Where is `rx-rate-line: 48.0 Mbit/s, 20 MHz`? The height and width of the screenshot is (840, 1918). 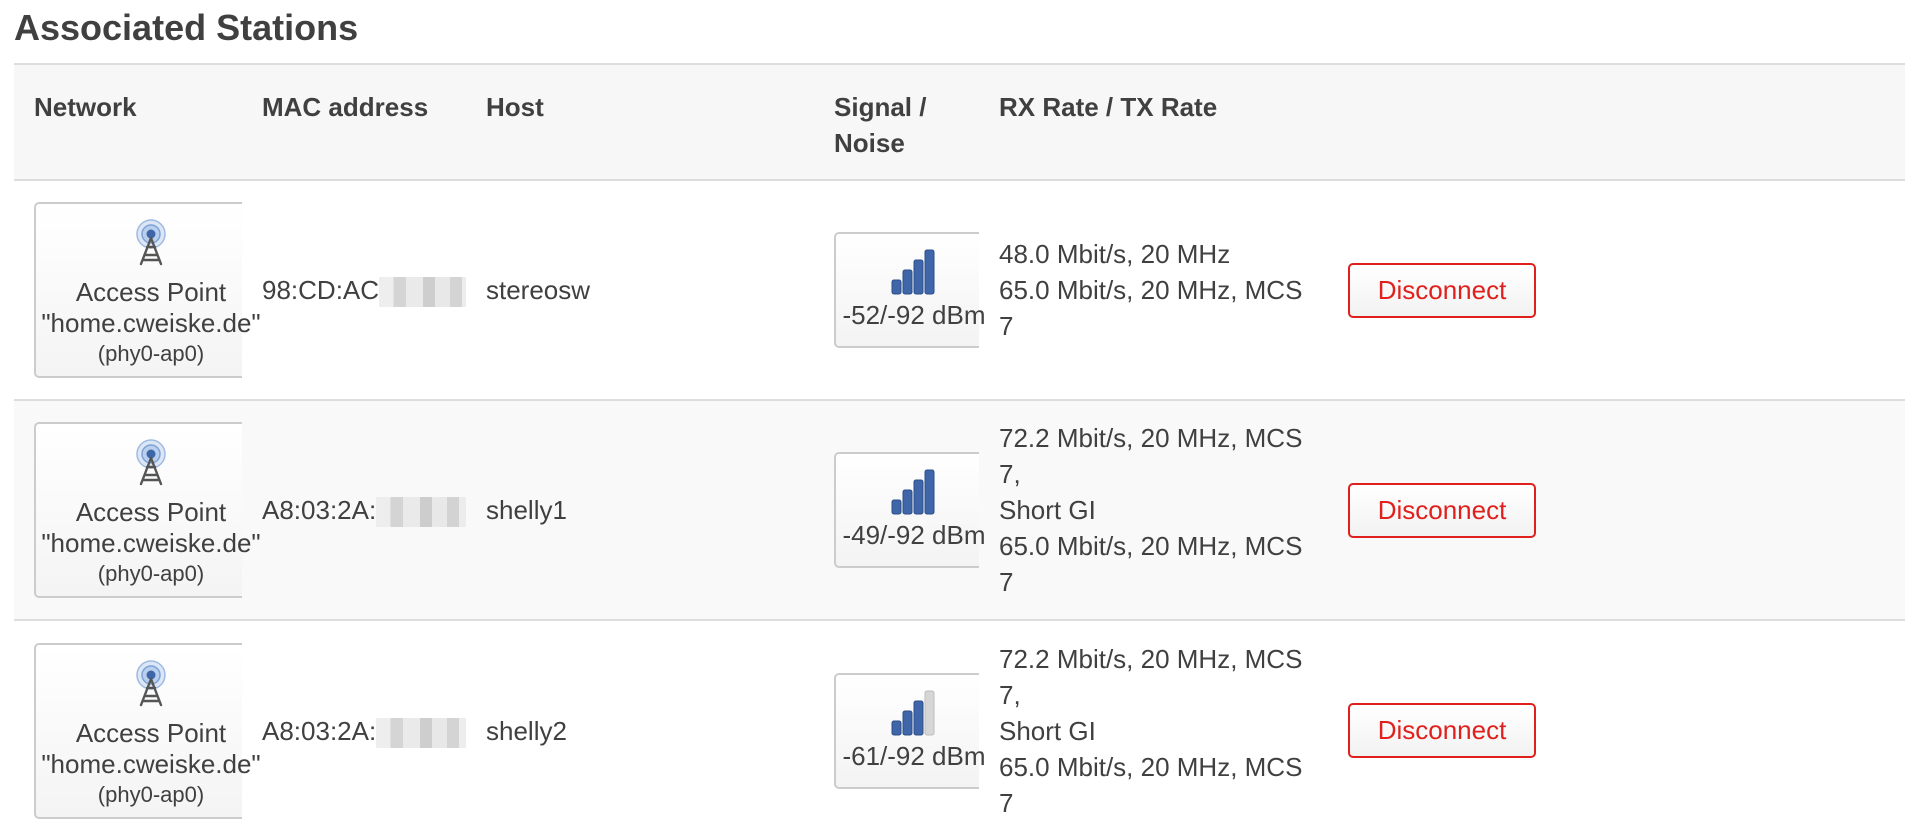 rx-rate-line: 48.0 Mbit/s, 20 MHz is located at coordinates (1115, 254).